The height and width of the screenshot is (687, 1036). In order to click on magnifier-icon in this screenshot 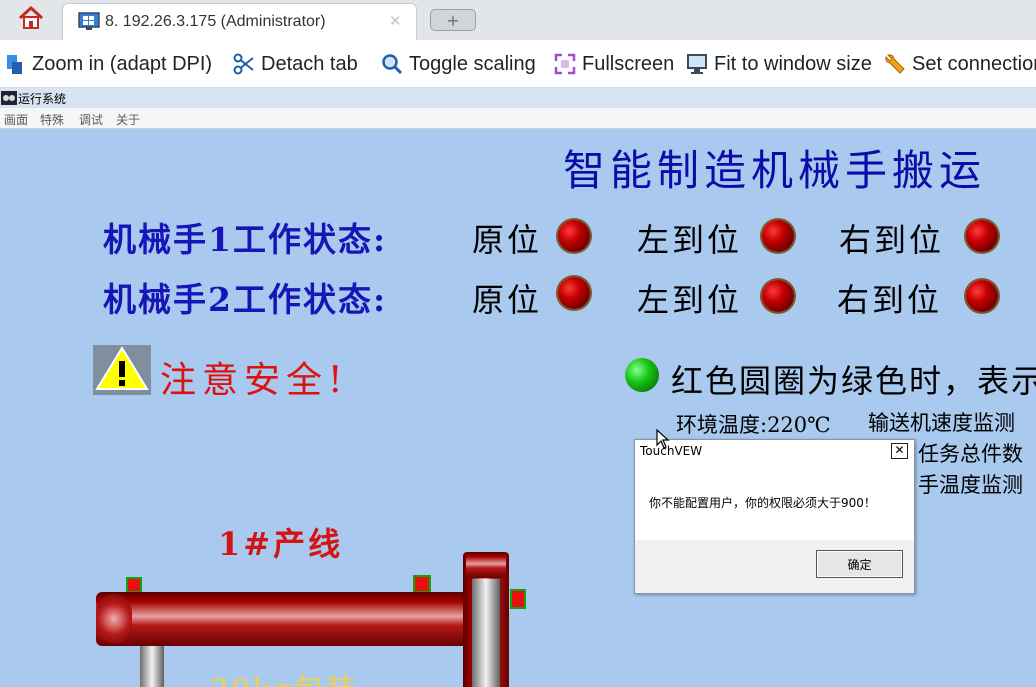, I will do `click(392, 64)`.